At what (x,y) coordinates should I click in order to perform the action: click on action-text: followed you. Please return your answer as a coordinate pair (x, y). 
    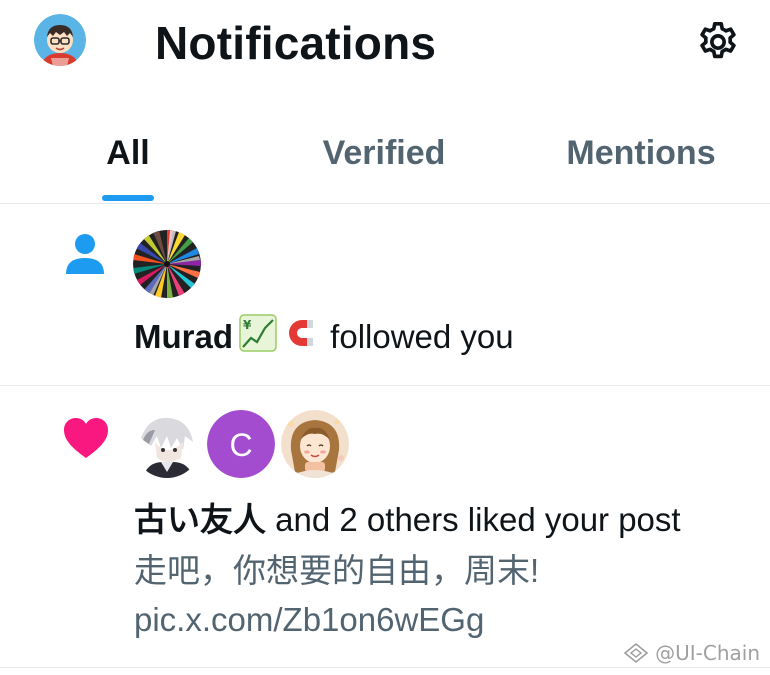
    Looking at the image, I should click on (417, 336).